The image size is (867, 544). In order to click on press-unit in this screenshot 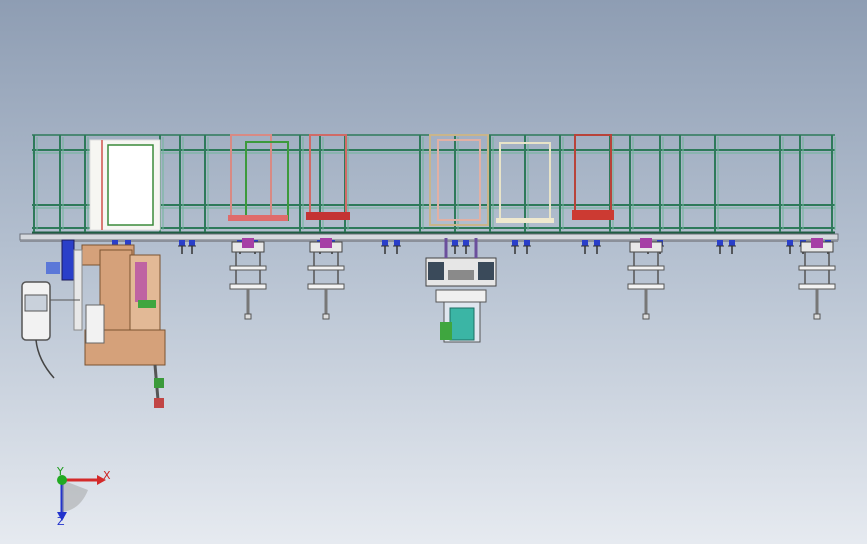, I will do `click(461, 290)`.